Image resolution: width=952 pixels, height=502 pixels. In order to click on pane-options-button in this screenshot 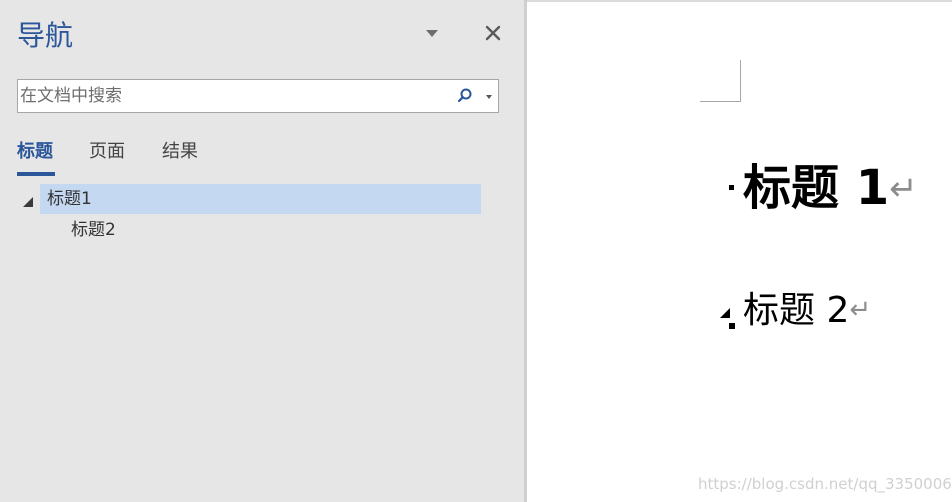, I will do `click(432, 33)`.